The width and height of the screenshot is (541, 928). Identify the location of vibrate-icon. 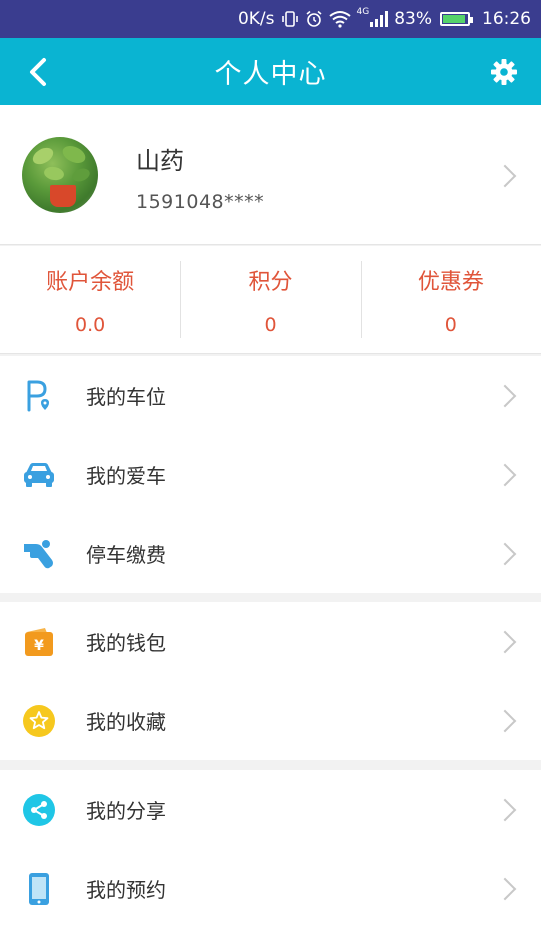
(290, 19).